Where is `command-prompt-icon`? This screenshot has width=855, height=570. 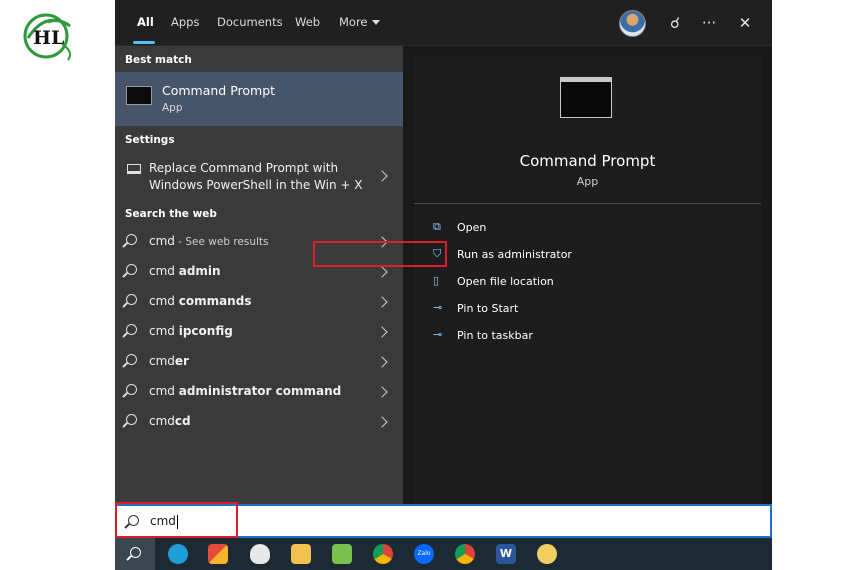 command-prompt-icon is located at coordinates (139, 95).